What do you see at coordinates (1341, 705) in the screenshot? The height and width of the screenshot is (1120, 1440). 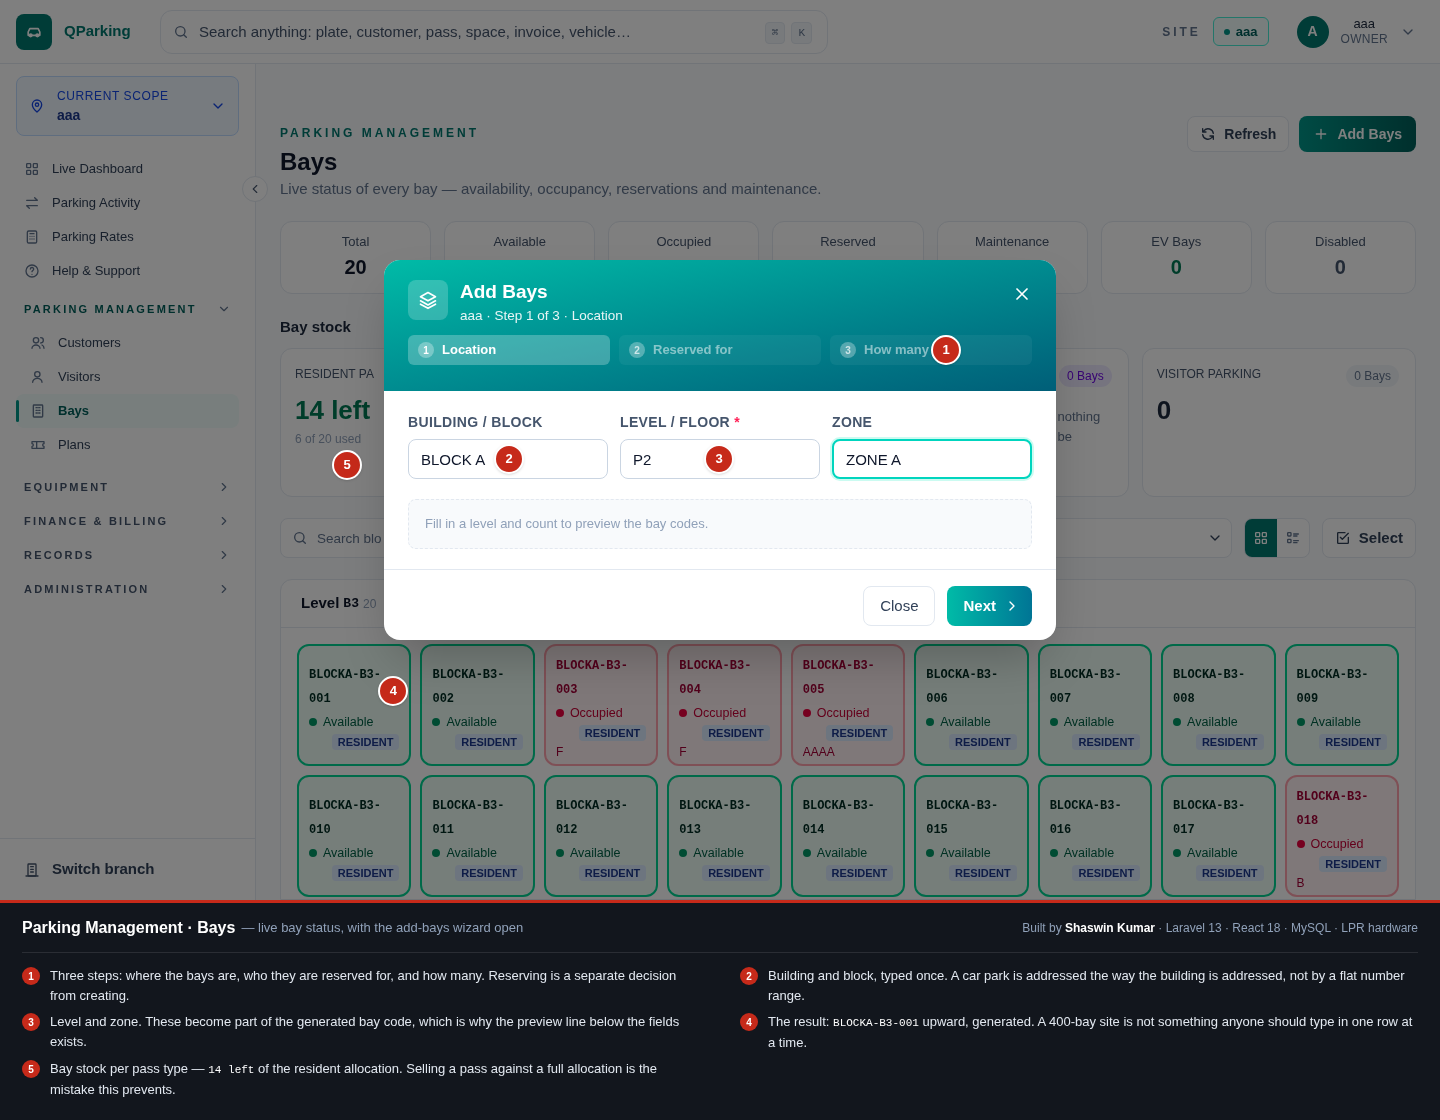 I see `bay-card: BLOCKA-B3-009 Available RESIDENT` at bounding box center [1341, 705].